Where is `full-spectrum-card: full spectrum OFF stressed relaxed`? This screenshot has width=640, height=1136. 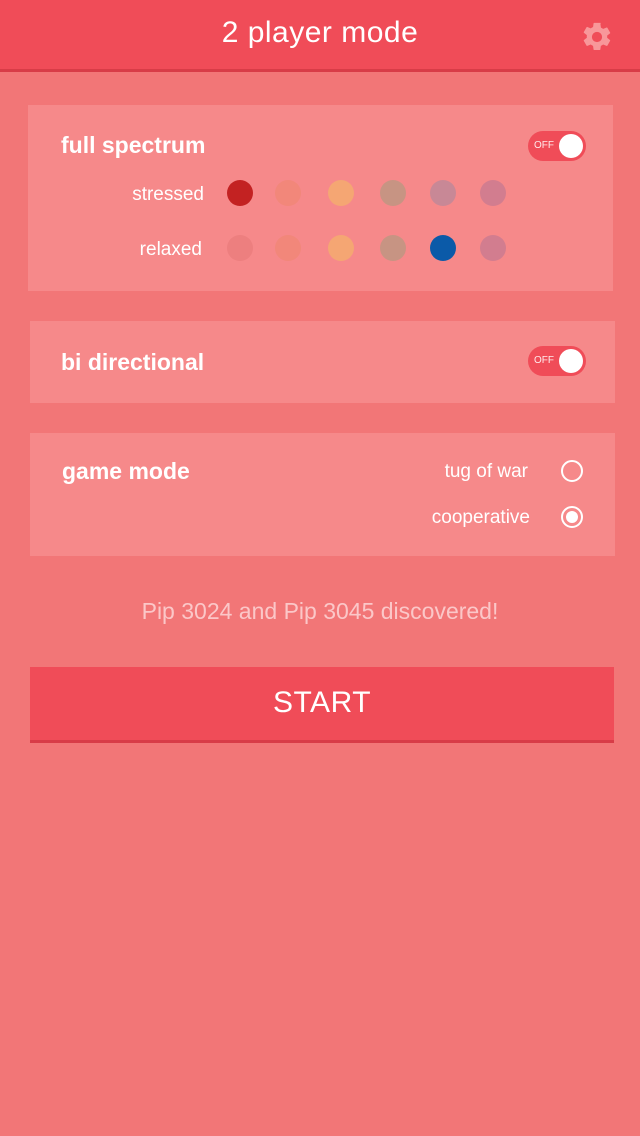
full-spectrum-card: full spectrum OFF stressed relaxed is located at coordinates (320, 198).